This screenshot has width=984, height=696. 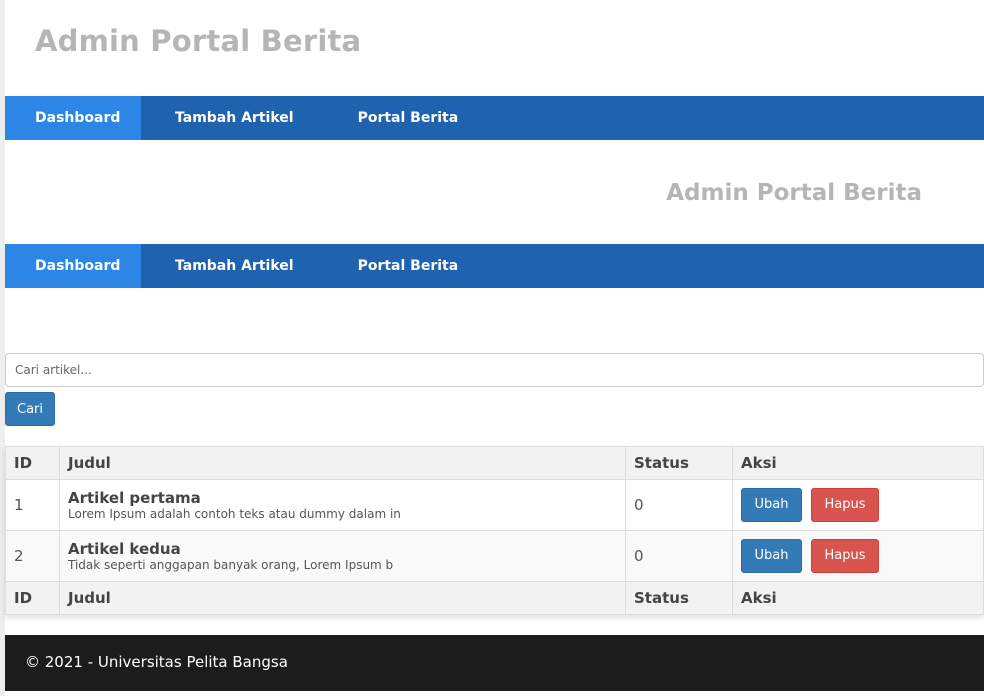 I want to click on content-title: Admin Portal Berita, so click(x=794, y=193).